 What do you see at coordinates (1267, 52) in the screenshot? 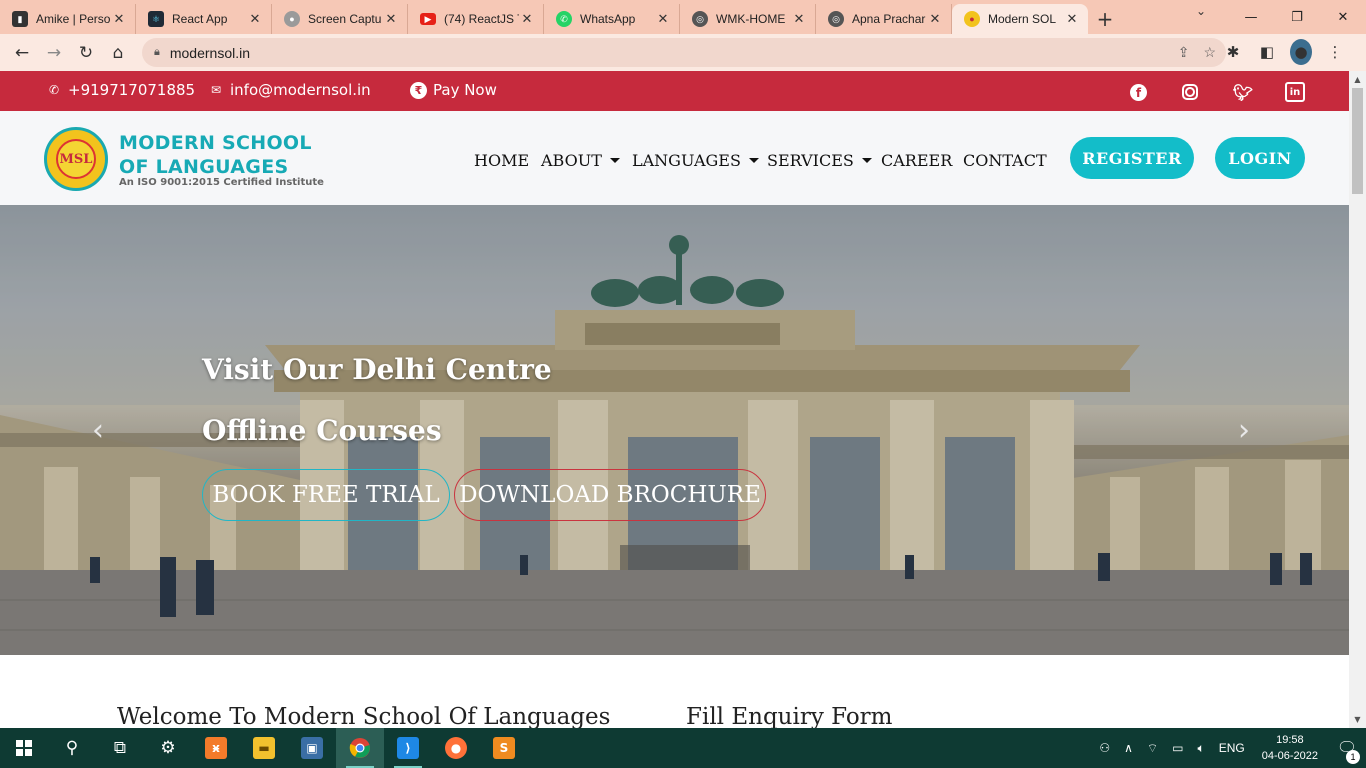
I see `side-panel-icon: ◧` at bounding box center [1267, 52].